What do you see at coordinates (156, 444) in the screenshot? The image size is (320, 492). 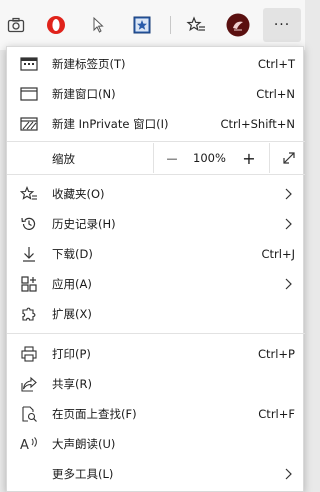 I see `menu-item-read-aloud: A 大声朗读(U)` at bounding box center [156, 444].